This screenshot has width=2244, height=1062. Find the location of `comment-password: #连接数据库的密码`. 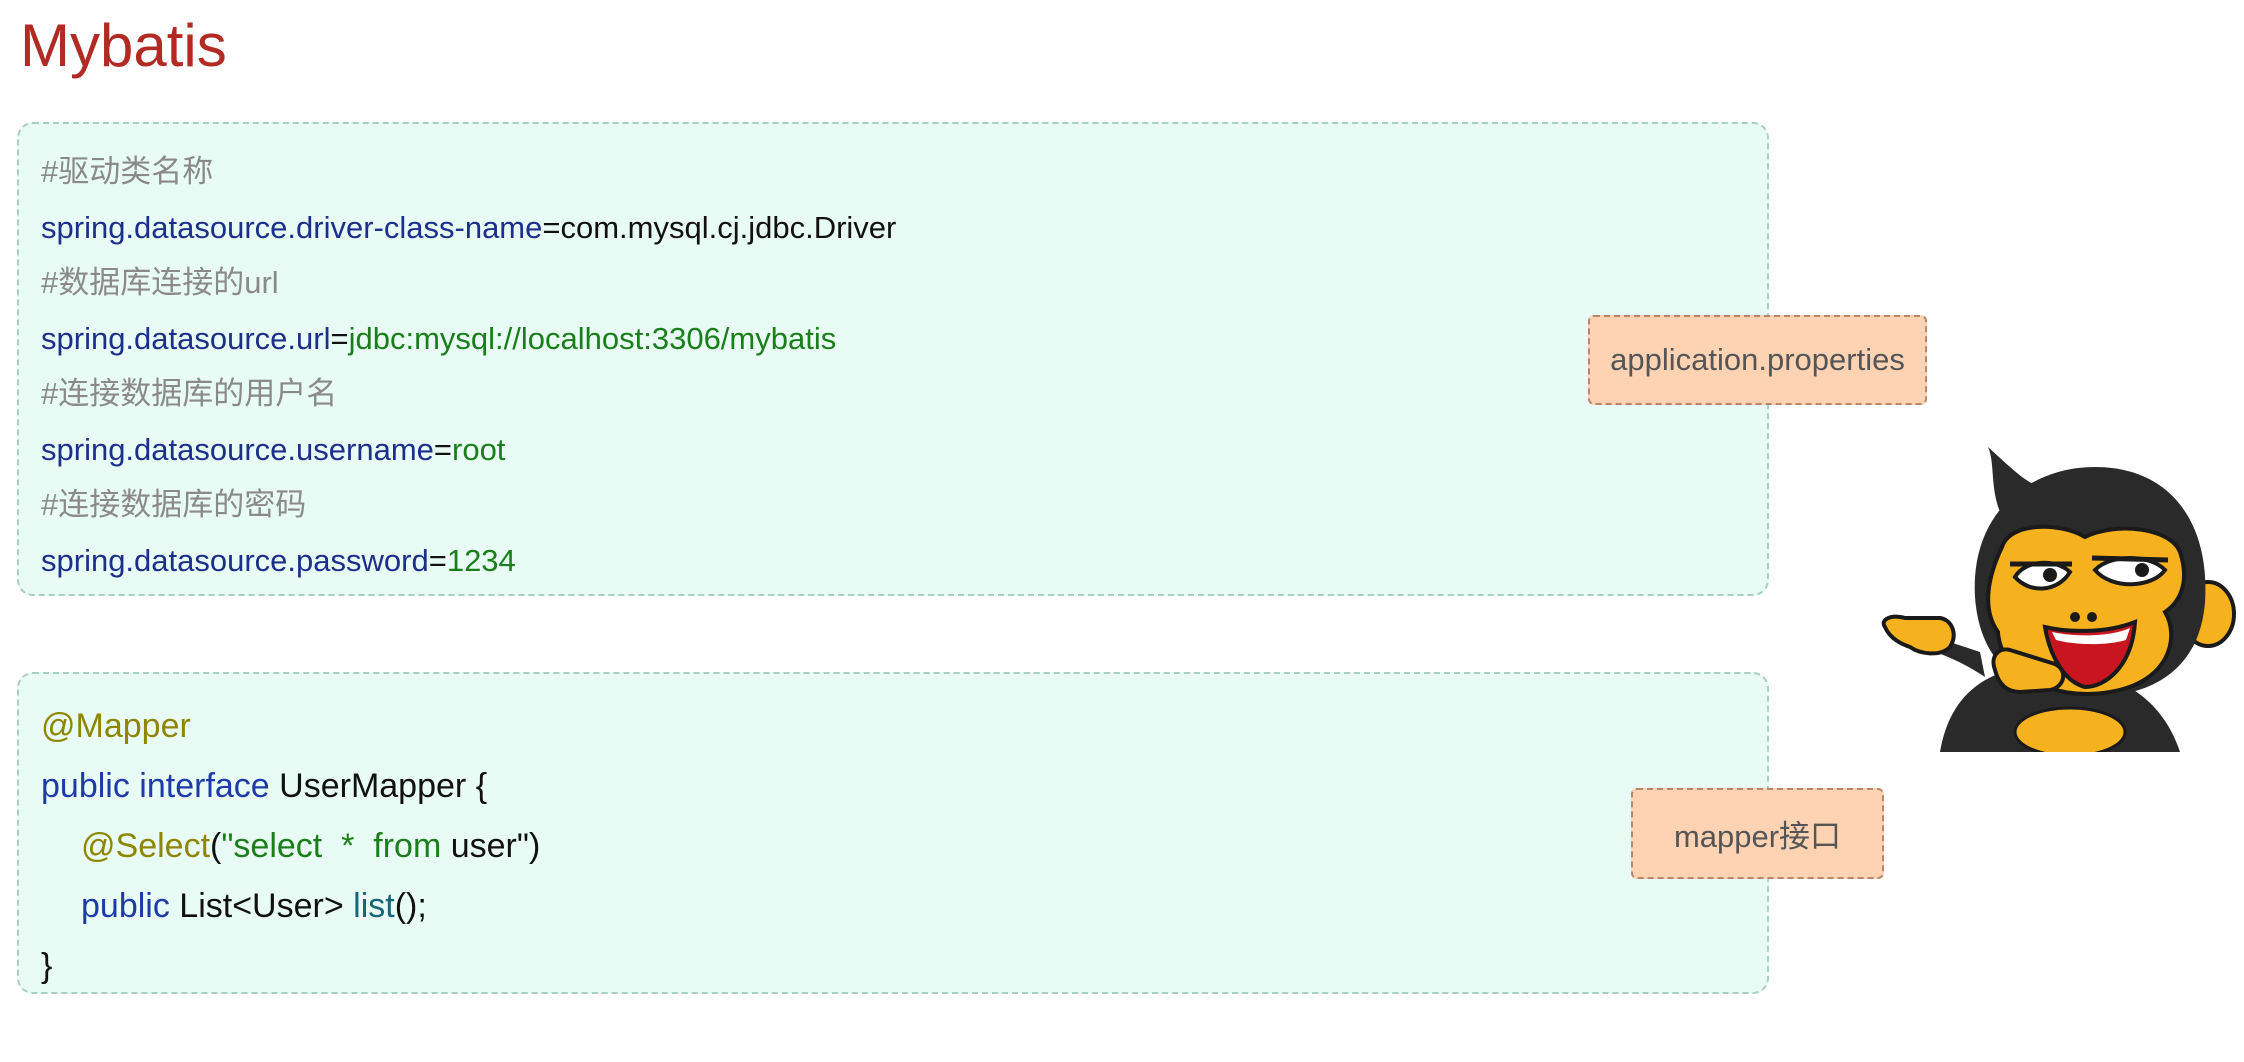

comment-password: #连接数据库的密码 is located at coordinates (174, 504).